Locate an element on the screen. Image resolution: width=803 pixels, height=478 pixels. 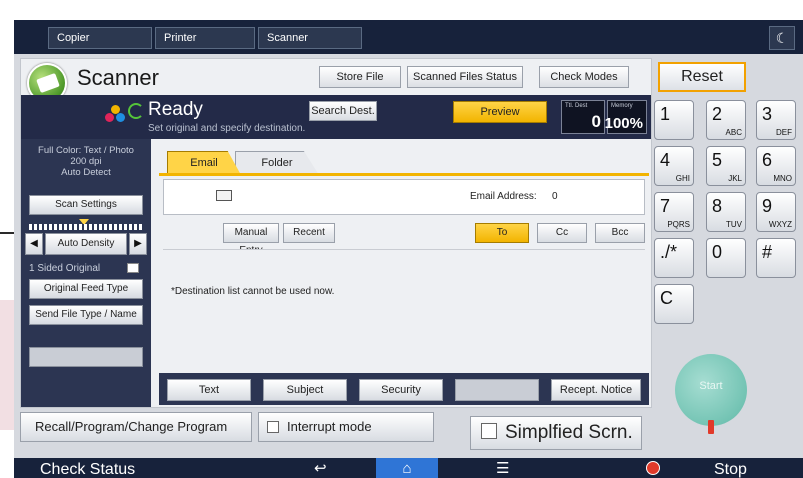
store-file-button: Store File is located at coordinates (360, 77).